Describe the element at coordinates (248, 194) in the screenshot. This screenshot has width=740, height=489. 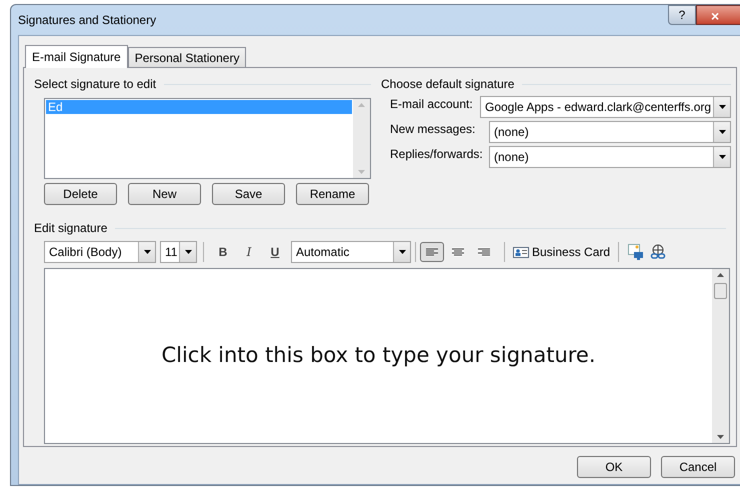
I see `action-button: Save` at that location.